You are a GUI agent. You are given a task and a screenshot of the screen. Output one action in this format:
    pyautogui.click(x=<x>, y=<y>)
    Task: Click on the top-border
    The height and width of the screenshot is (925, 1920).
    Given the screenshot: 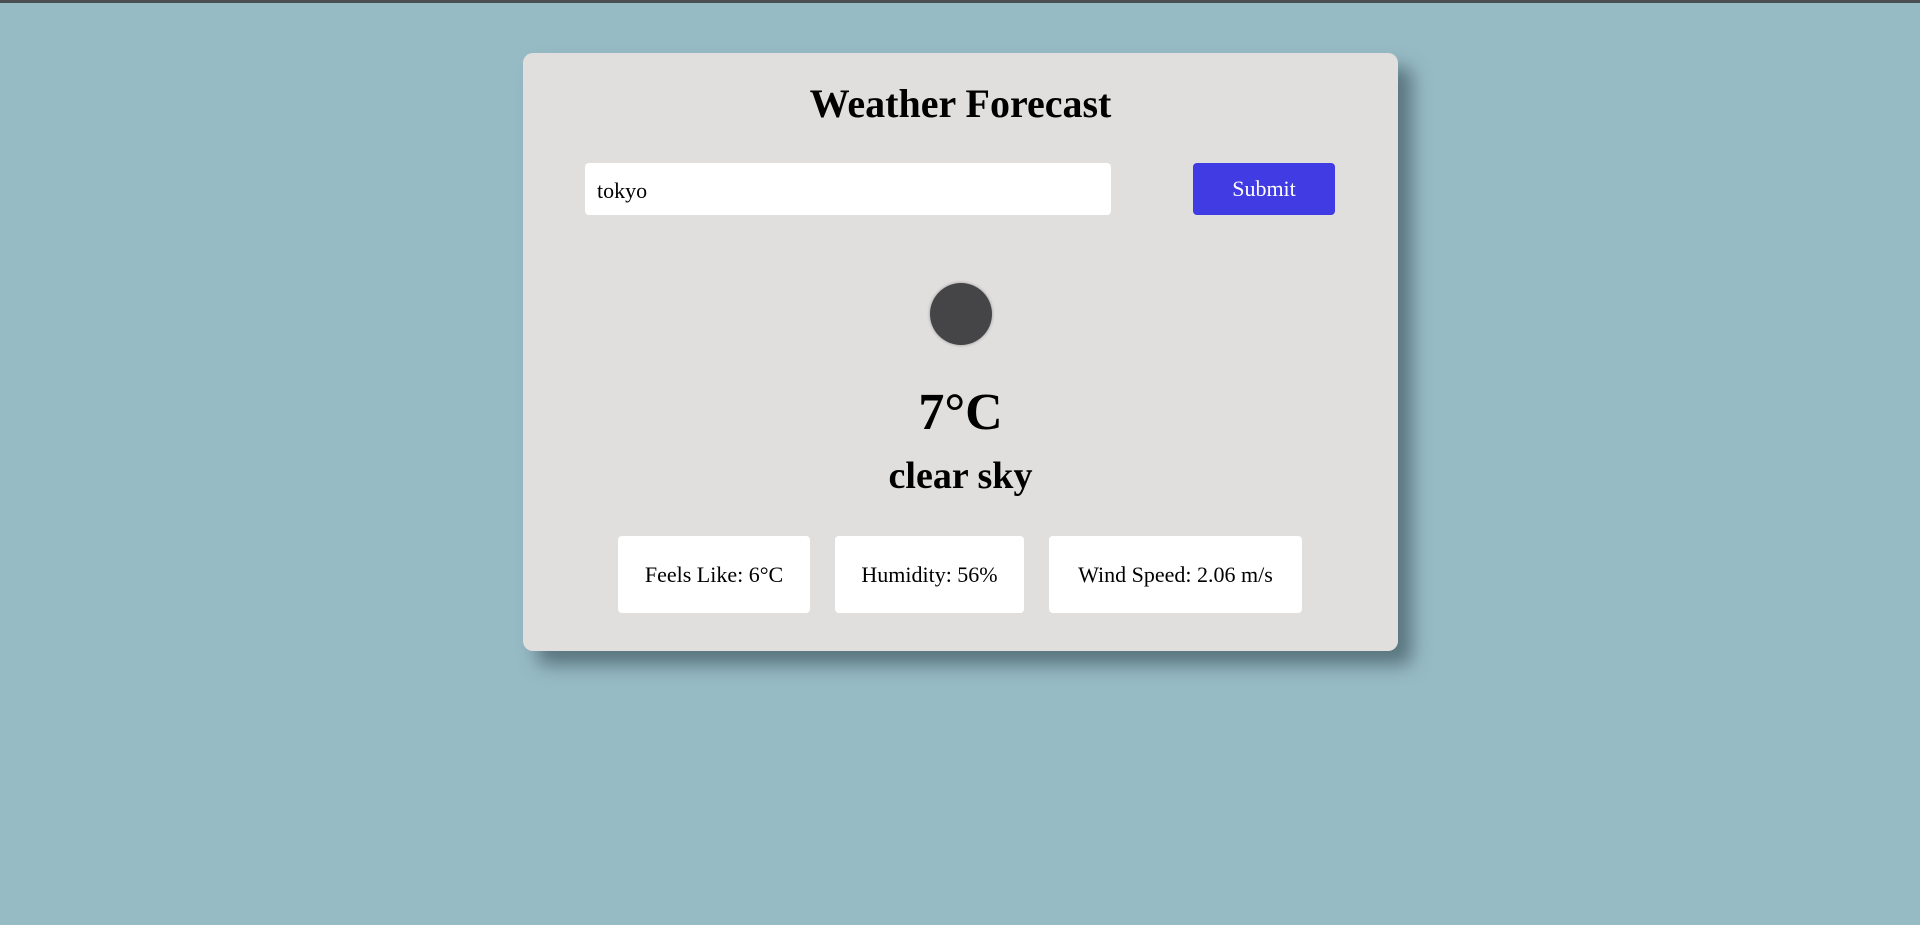 What is the action you would take?
    pyautogui.click(x=960, y=1)
    